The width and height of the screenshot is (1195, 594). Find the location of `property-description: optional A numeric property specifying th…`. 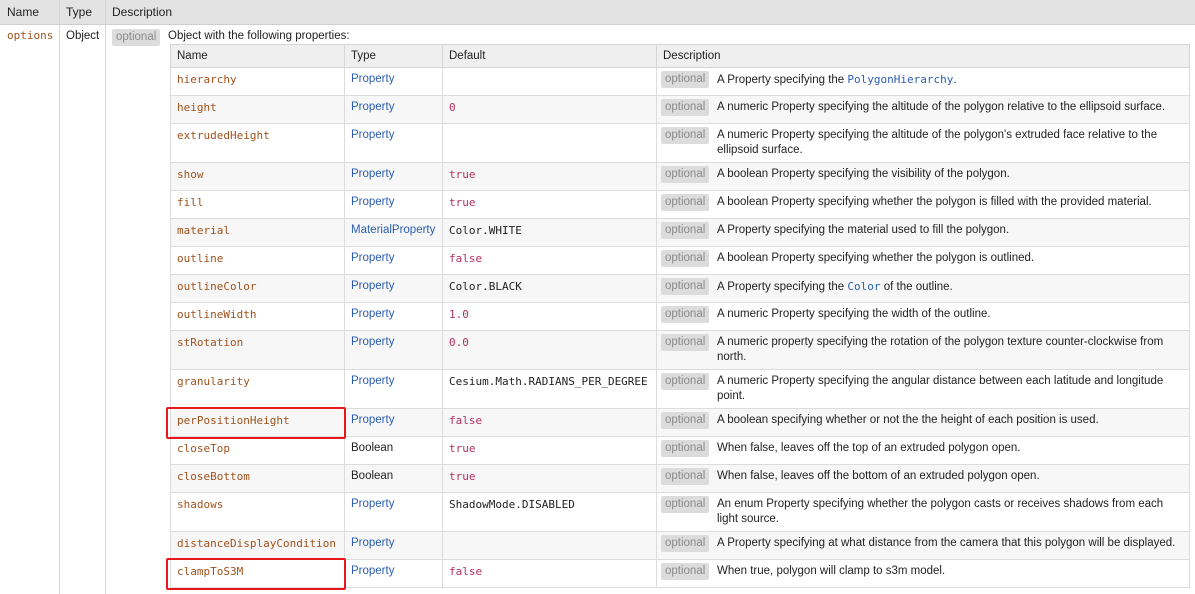

property-description: optional A numeric property specifying th… is located at coordinates (923, 350).